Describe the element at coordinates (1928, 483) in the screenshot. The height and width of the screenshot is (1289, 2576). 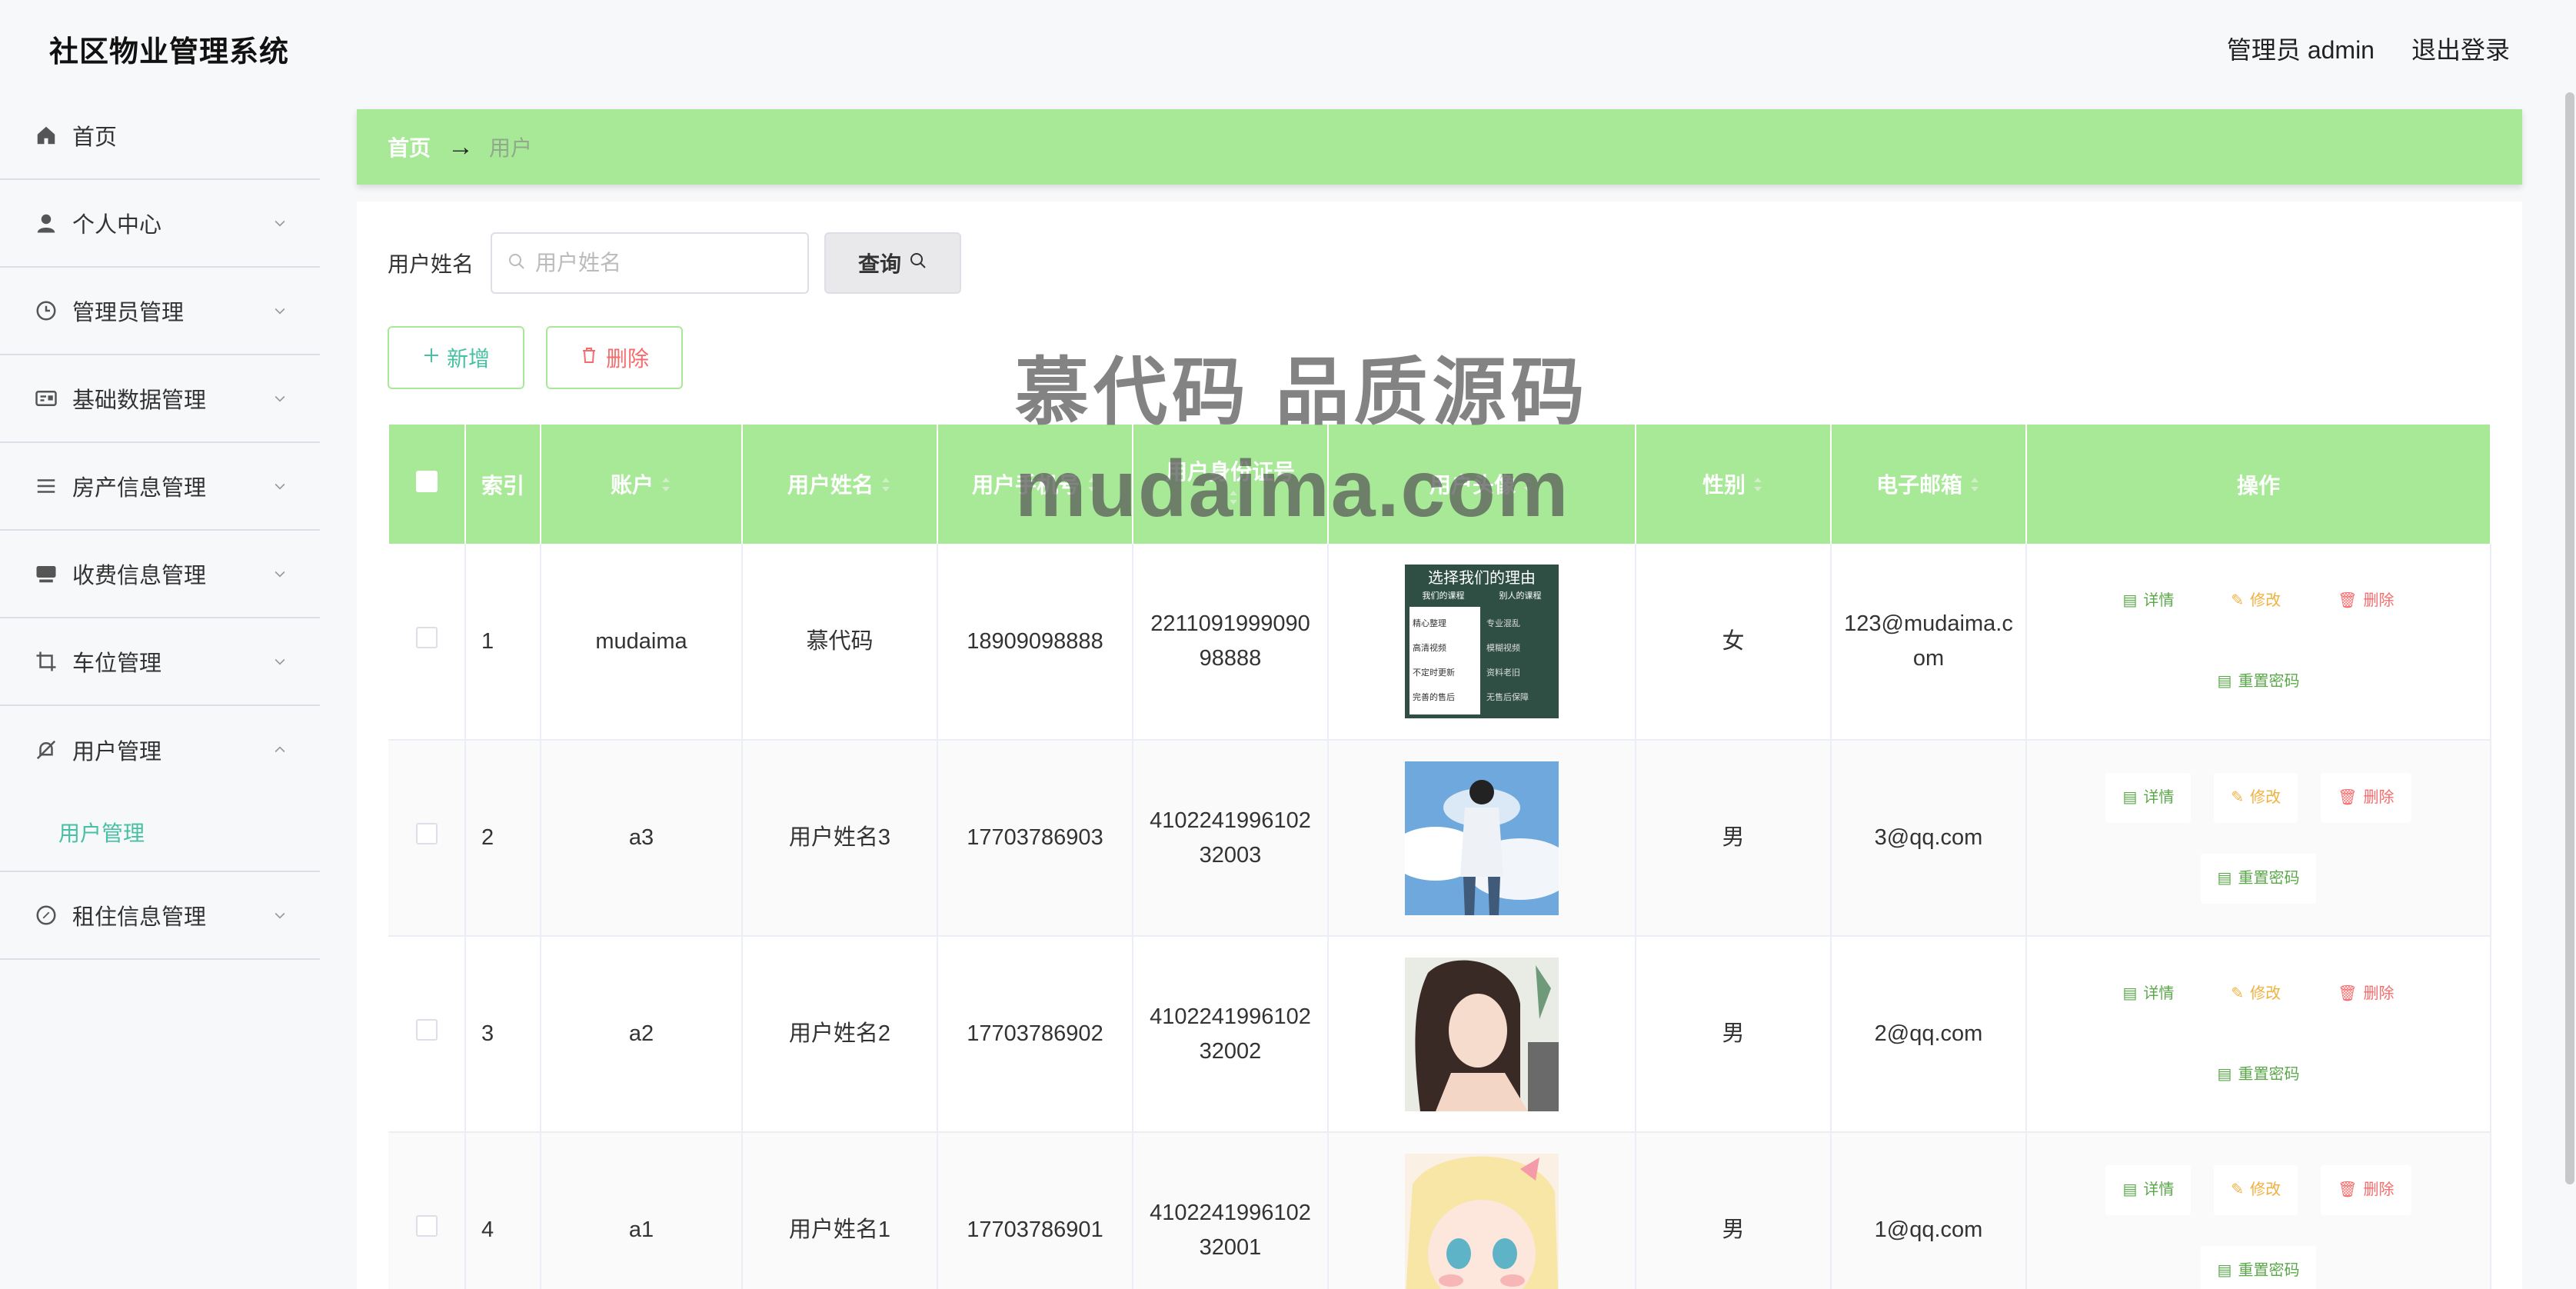
I see `header-email: 电子邮箱` at that location.